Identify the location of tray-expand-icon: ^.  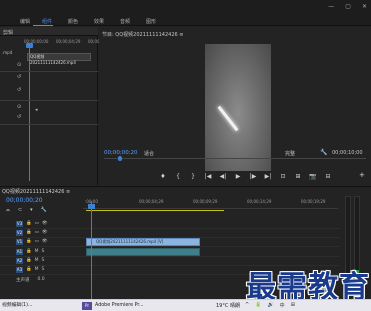
(247, 305).